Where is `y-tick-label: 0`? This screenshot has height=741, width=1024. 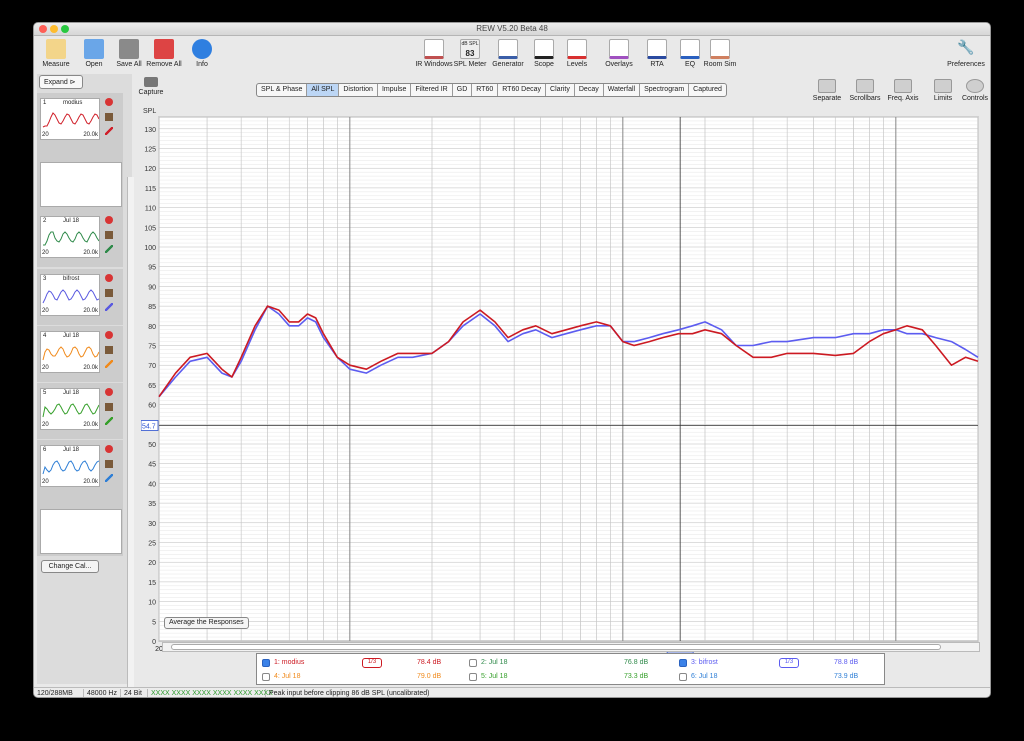
y-tick-label: 0 is located at coordinates (154, 642).